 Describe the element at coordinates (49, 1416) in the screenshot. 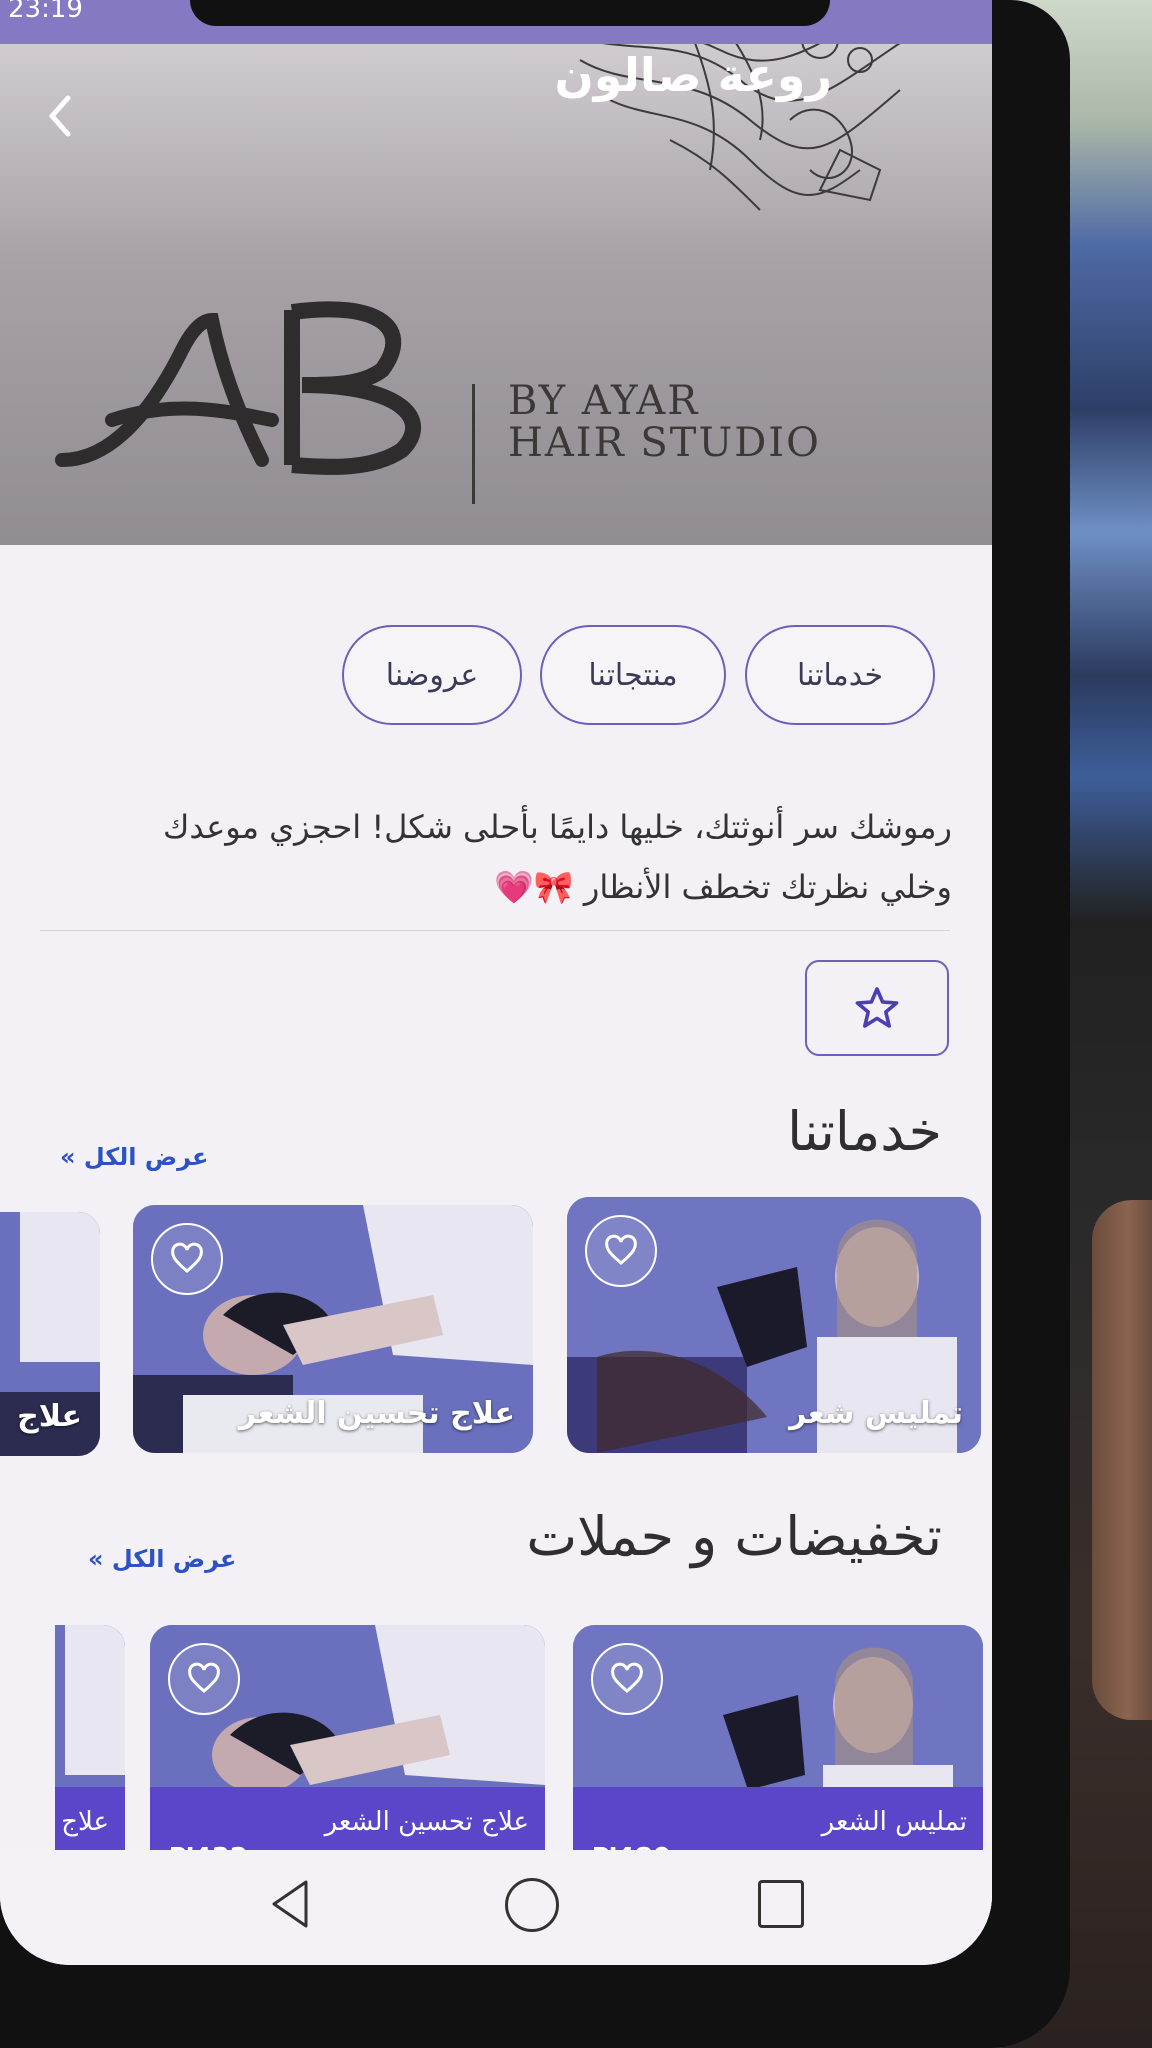

I see `service-card-label: علاج` at that location.